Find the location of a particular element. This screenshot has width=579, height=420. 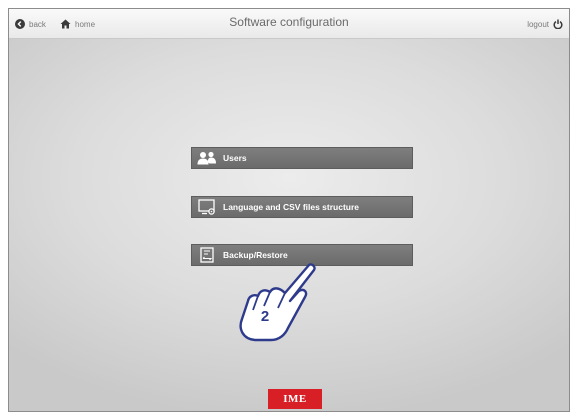

logout-button: logout is located at coordinates (545, 24).